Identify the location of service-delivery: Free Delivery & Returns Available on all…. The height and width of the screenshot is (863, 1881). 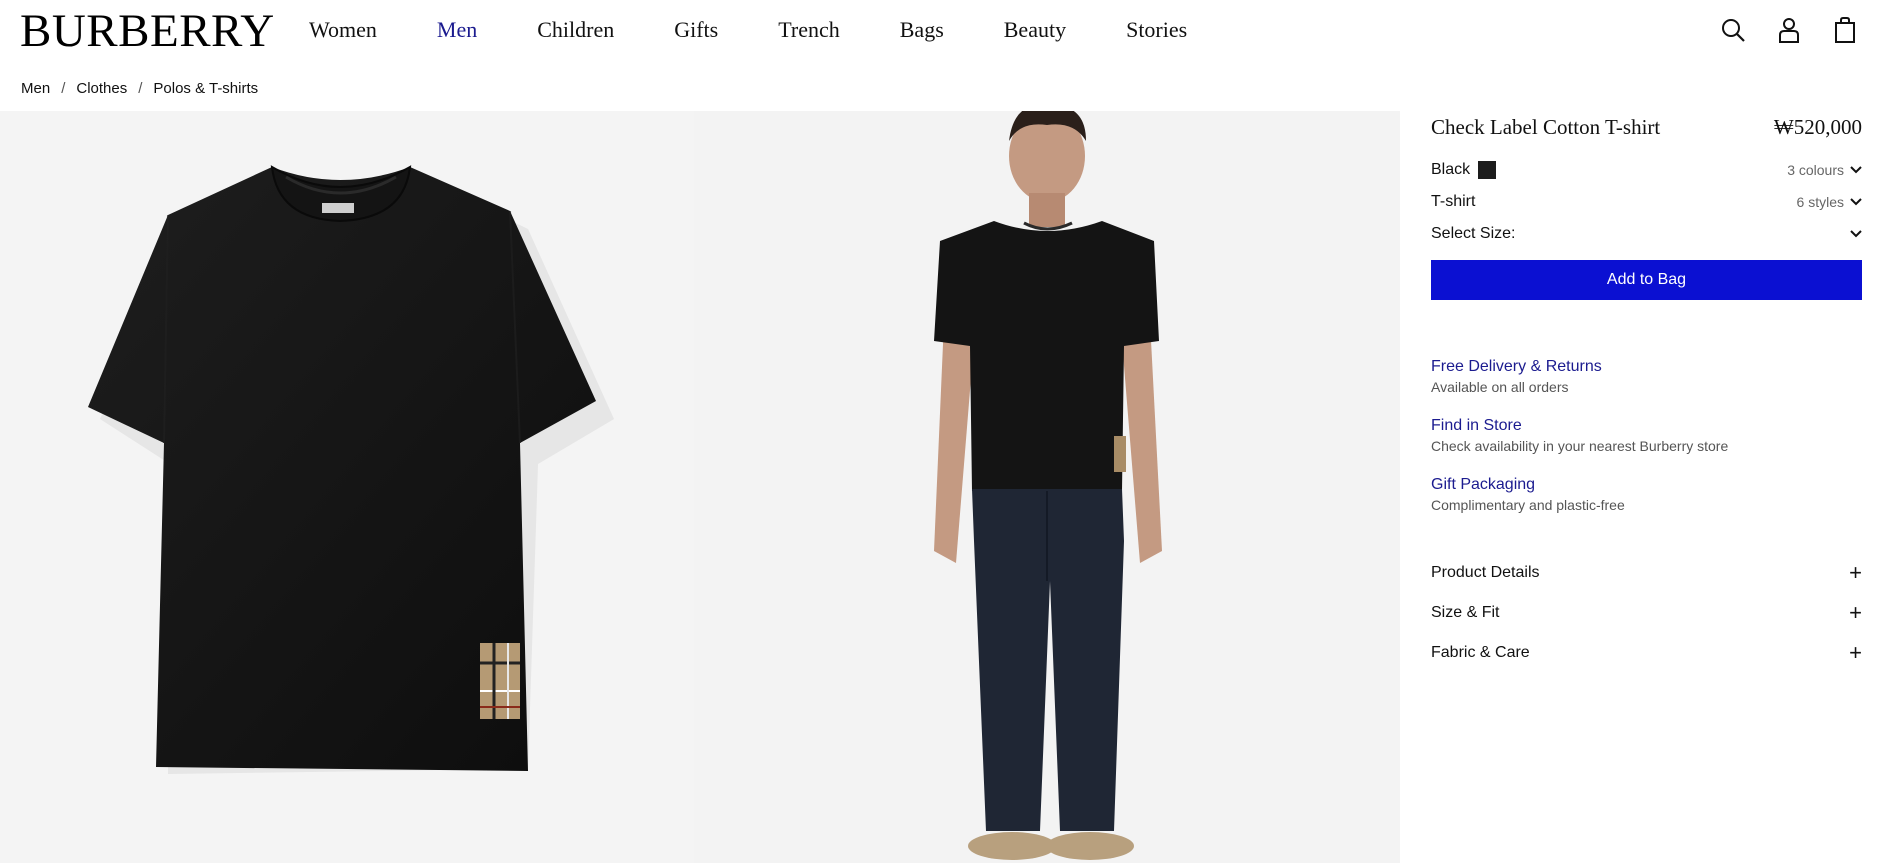
(1646, 376).